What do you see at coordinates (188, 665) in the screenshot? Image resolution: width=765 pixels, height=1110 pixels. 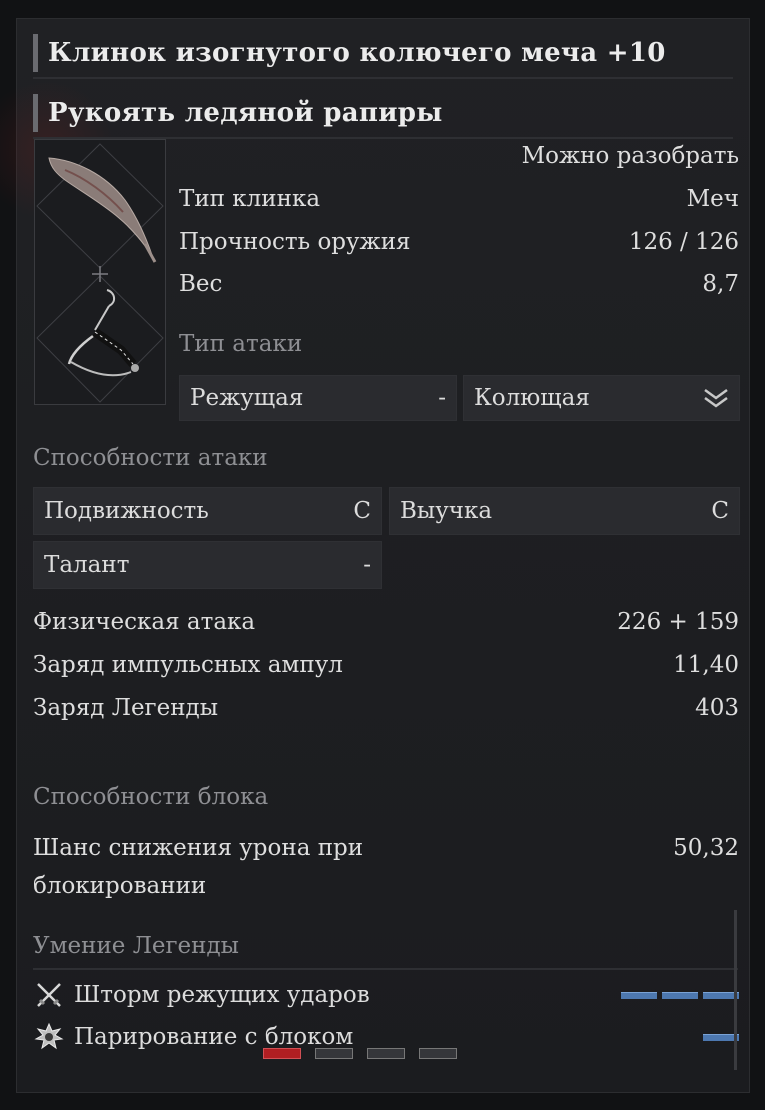 I see `pulse-charge-label: Заряд импульсных ампул` at bounding box center [188, 665].